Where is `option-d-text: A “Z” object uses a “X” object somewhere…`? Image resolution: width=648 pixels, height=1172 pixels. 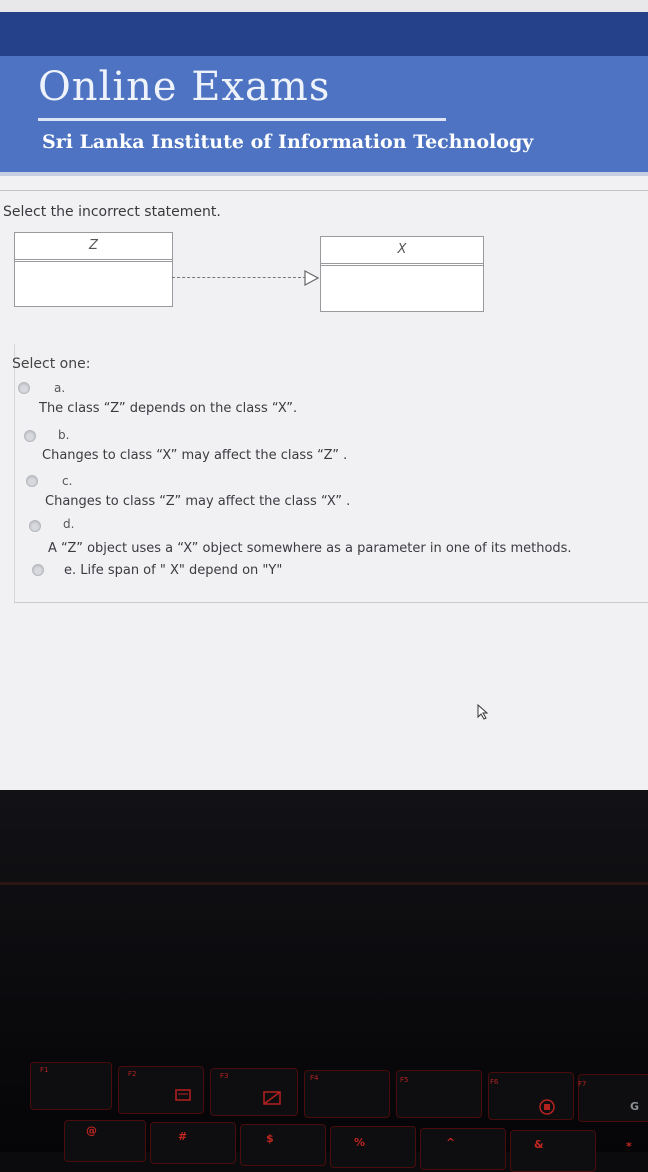
option-d-text: A “Z” object uses a “X” object somewhere… is located at coordinates (310, 548).